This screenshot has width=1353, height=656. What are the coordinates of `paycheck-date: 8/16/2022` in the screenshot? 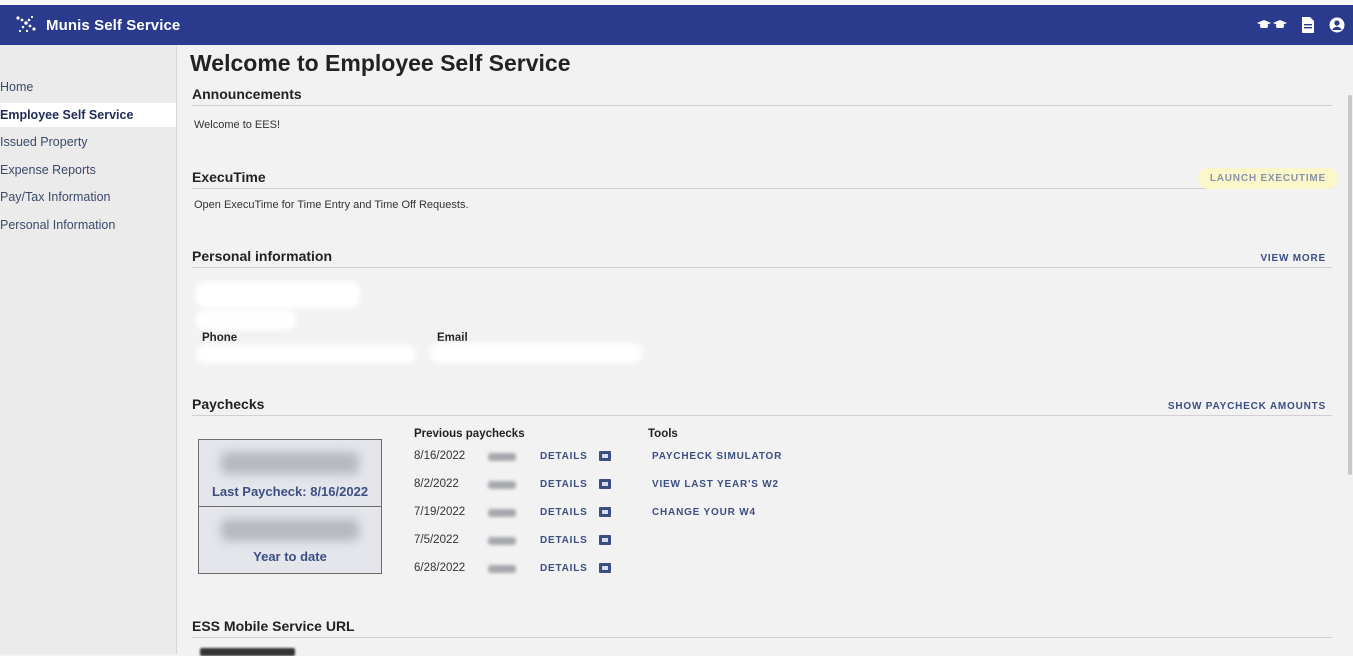 It's located at (440, 456).